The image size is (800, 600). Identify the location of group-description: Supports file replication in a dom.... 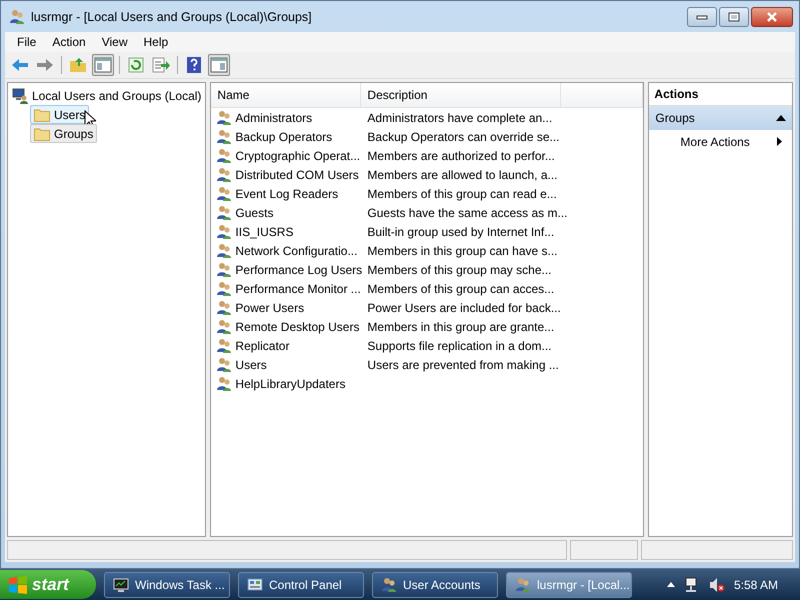
(459, 345).